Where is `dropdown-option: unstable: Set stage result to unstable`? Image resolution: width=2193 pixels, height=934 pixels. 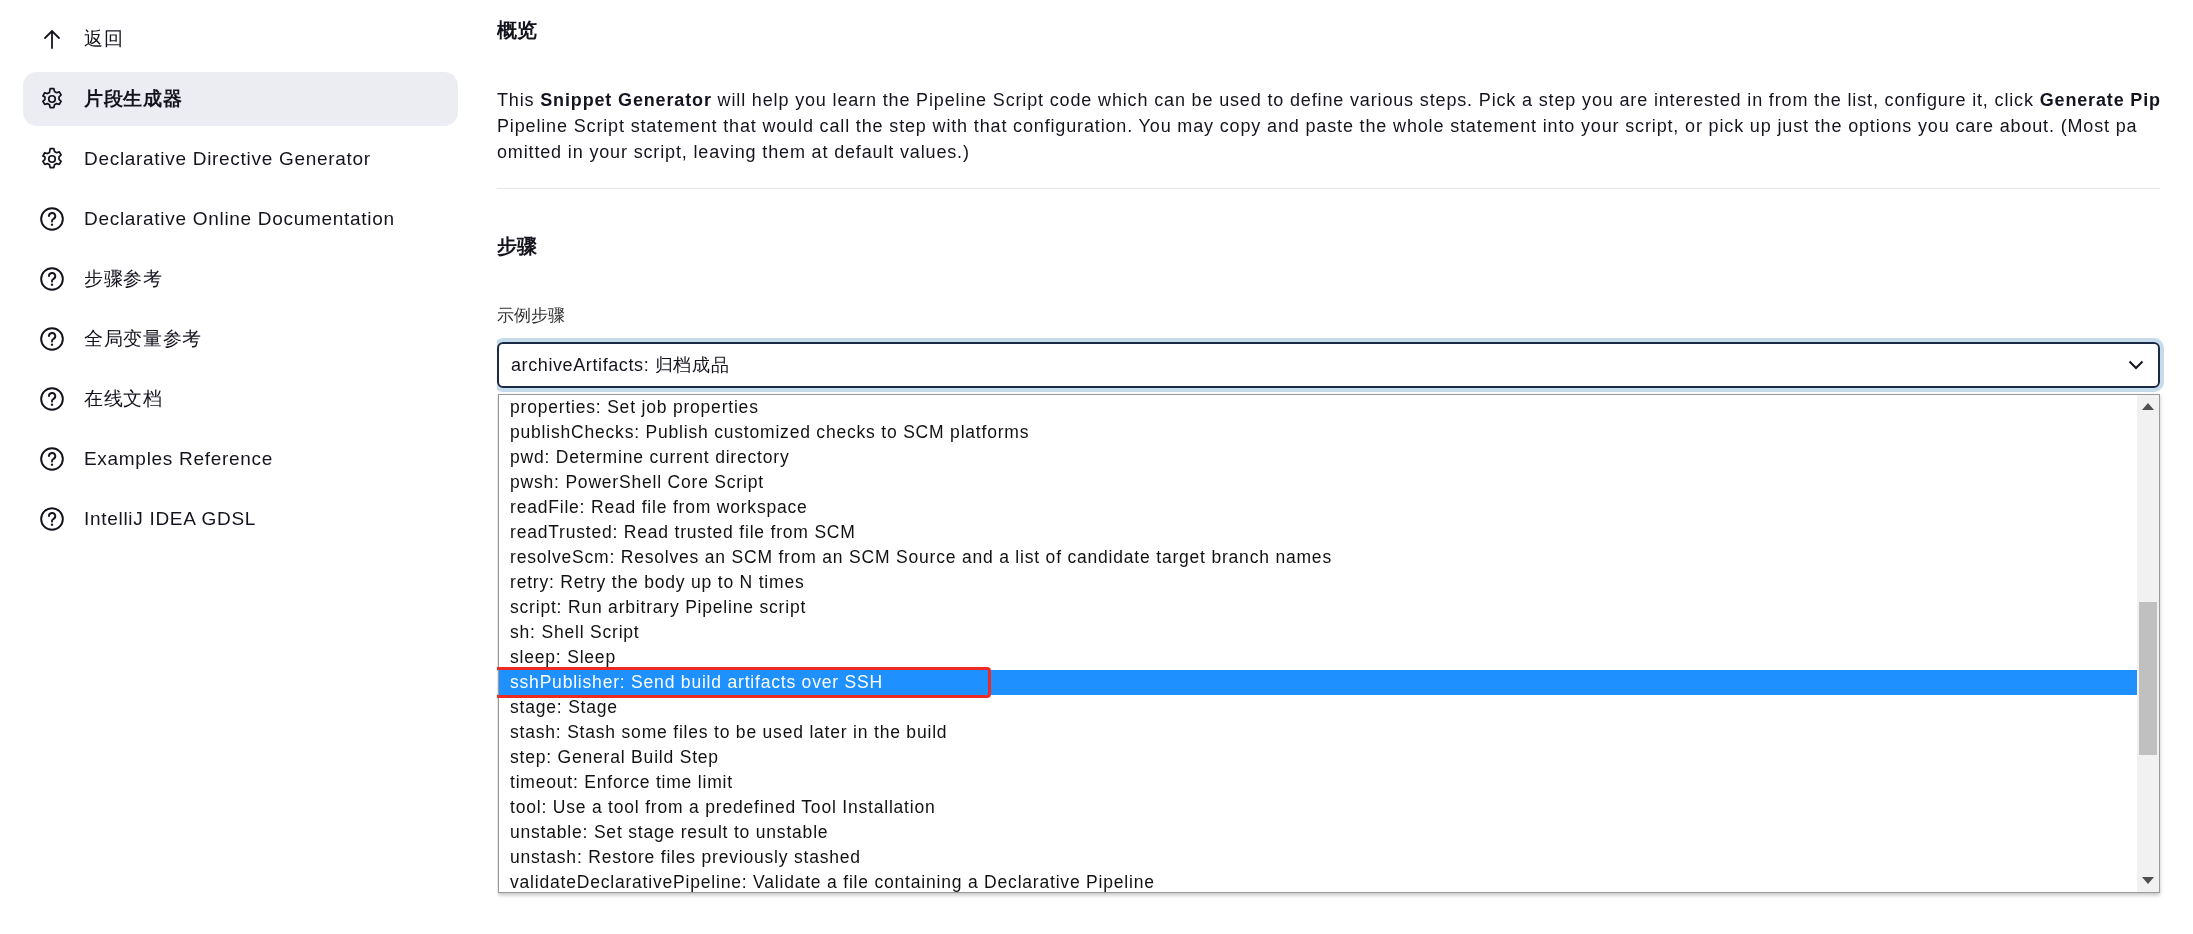 dropdown-option: unstable: Set stage result to unstable is located at coordinates (1318, 832).